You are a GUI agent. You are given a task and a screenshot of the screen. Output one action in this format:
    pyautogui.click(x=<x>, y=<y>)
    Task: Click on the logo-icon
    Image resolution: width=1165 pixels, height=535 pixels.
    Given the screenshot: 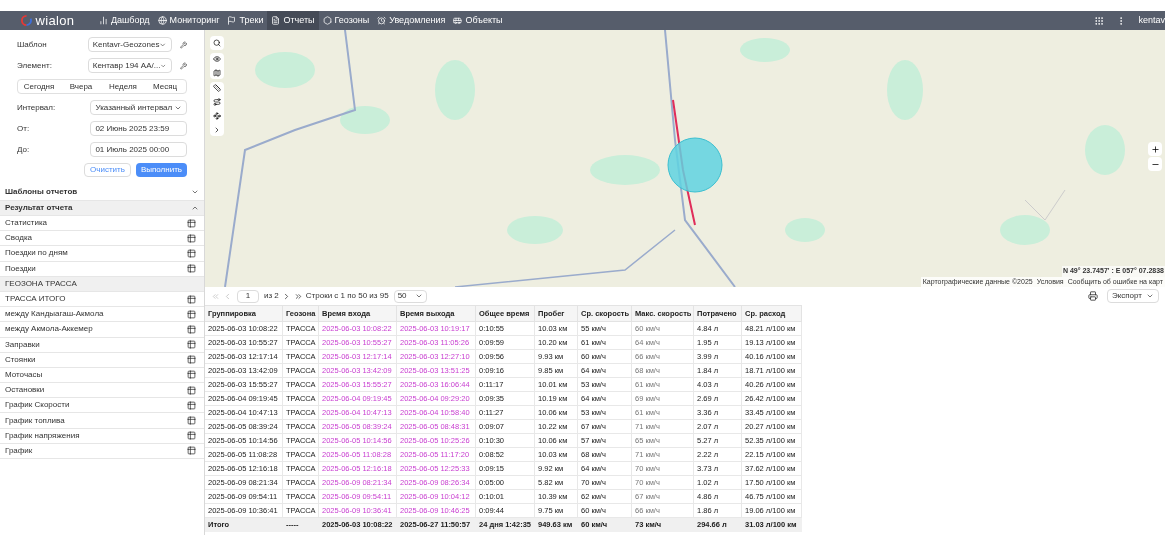 What is the action you would take?
    pyautogui.click(x=26, y=20)
    